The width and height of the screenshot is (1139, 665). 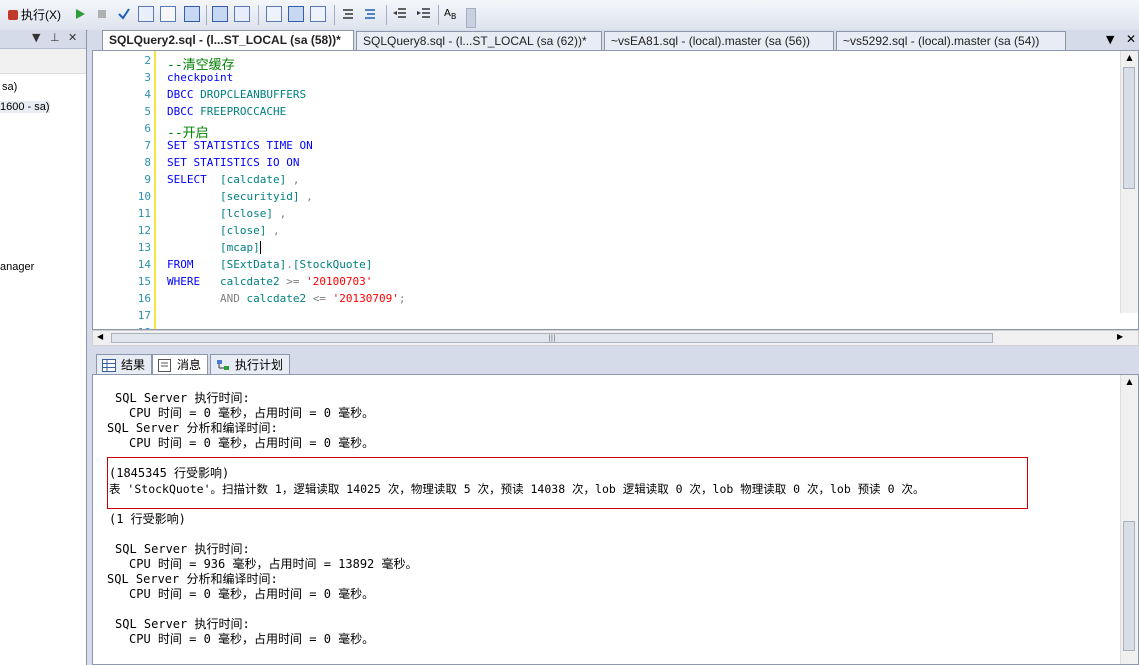 What do you see at coordinates (569, 15) in the screenshot?
I see `query-toolbar: 执行(X) AB` at bounding box center [569, 15].